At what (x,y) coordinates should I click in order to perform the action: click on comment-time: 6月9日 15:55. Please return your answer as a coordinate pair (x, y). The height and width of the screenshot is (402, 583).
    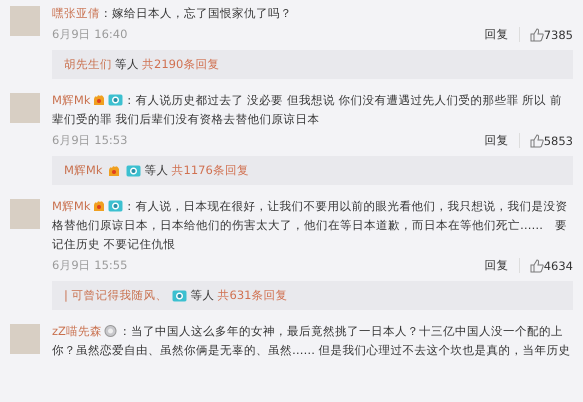
    Looking at the image, I should click on (90, 265).